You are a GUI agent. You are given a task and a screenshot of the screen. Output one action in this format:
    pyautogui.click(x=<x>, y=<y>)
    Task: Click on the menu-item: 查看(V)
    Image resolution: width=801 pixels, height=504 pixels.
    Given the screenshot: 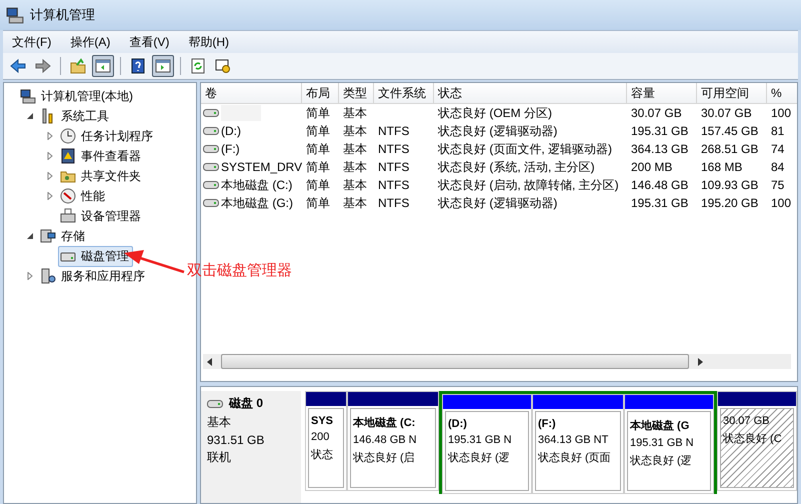 What is the action you would take?
    pyautogui.click(x=150, y=42)
    